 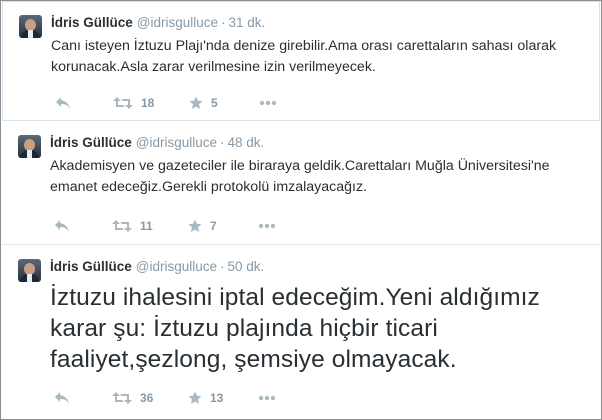 I want to click on retweet-button: 11, so click(x=132, y=226).